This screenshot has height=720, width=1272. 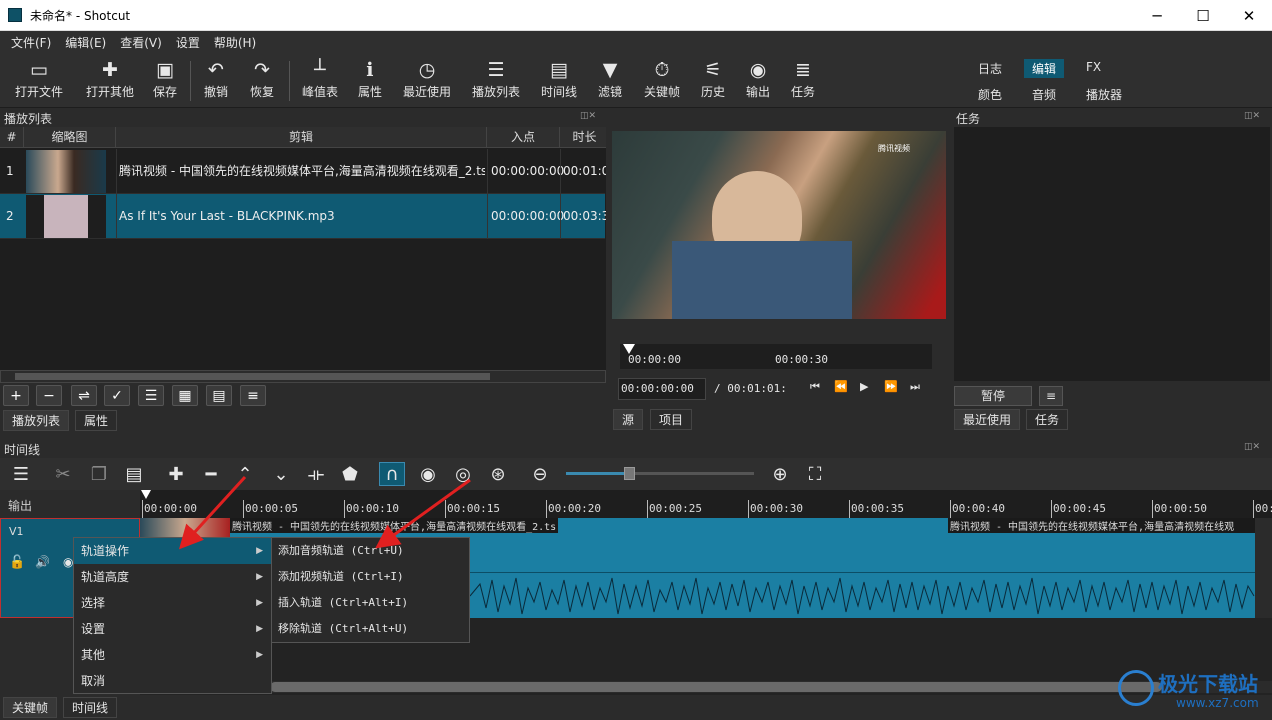 I want to click on open-other-button: ✚ 打开其他, so click(x=110, y=81).